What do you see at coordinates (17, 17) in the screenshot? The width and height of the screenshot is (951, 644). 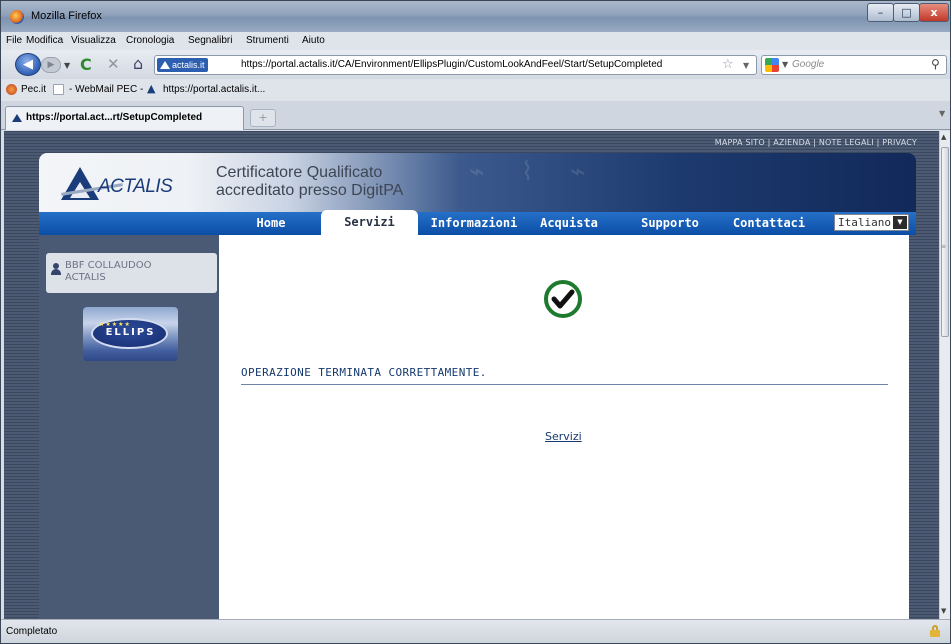 I see `firefox-logo-icon` at bounding box center [17, 17].